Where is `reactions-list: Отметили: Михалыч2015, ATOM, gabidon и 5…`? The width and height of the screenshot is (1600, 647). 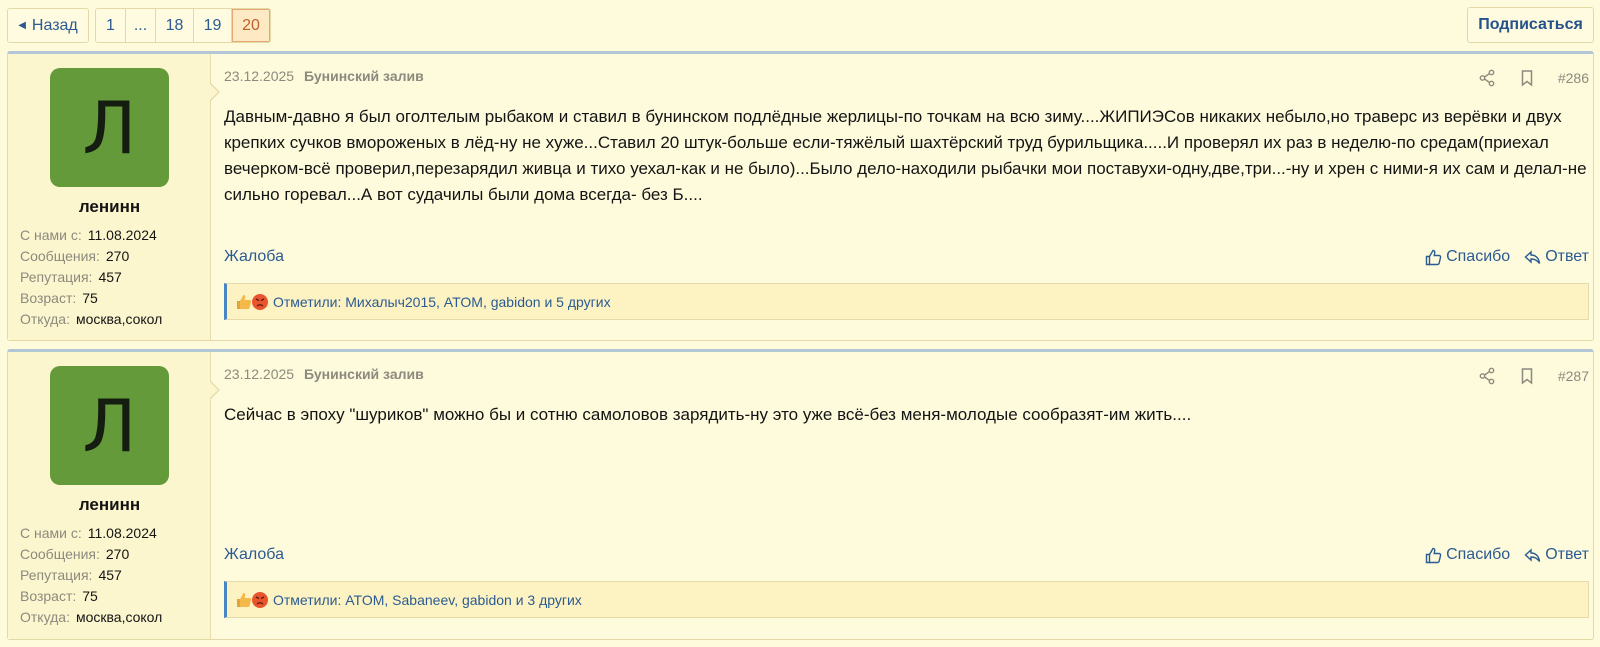 reactions-list: Отметили: Михалыч2015, ATOM, gabidon и 5… is located at coordinates (442, 302).